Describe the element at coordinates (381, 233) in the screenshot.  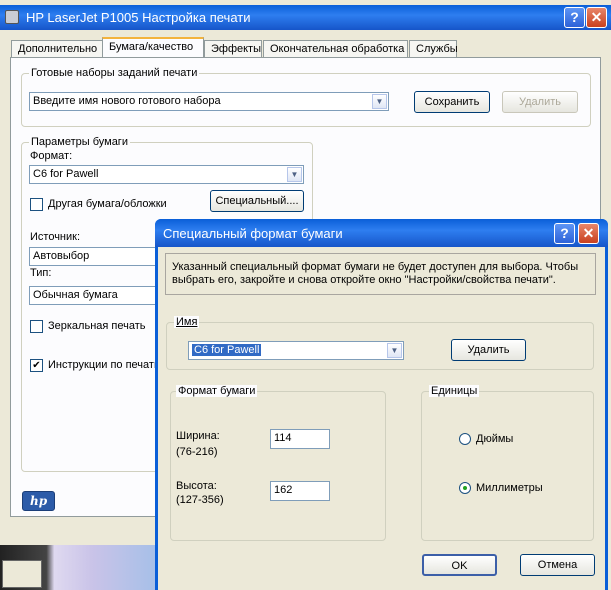
I see `dialog-title-bar: Специальный формат бумаги ? ✕` at that location.